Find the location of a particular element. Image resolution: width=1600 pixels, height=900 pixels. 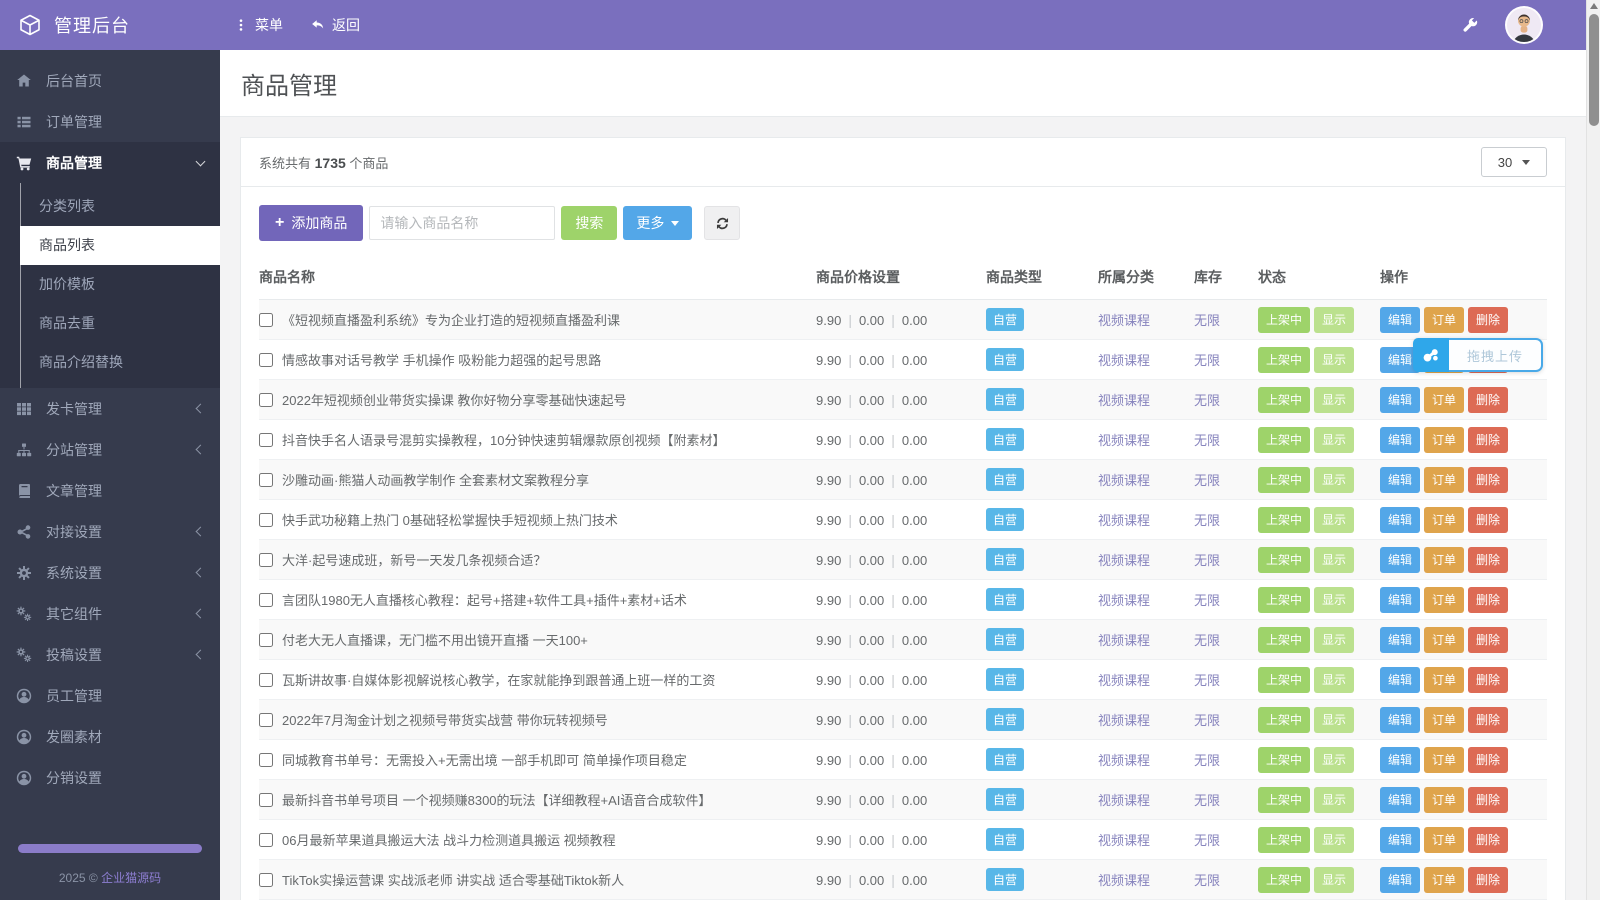

more-dropdown-button: 更多 is located at coordinates (658, 223).